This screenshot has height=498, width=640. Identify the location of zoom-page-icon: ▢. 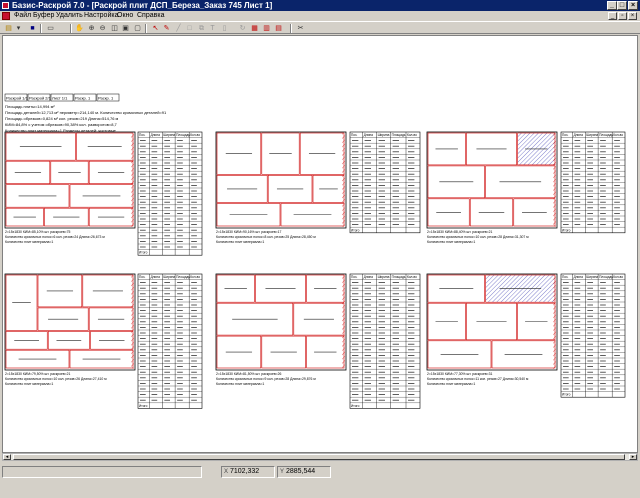
(137, 28).